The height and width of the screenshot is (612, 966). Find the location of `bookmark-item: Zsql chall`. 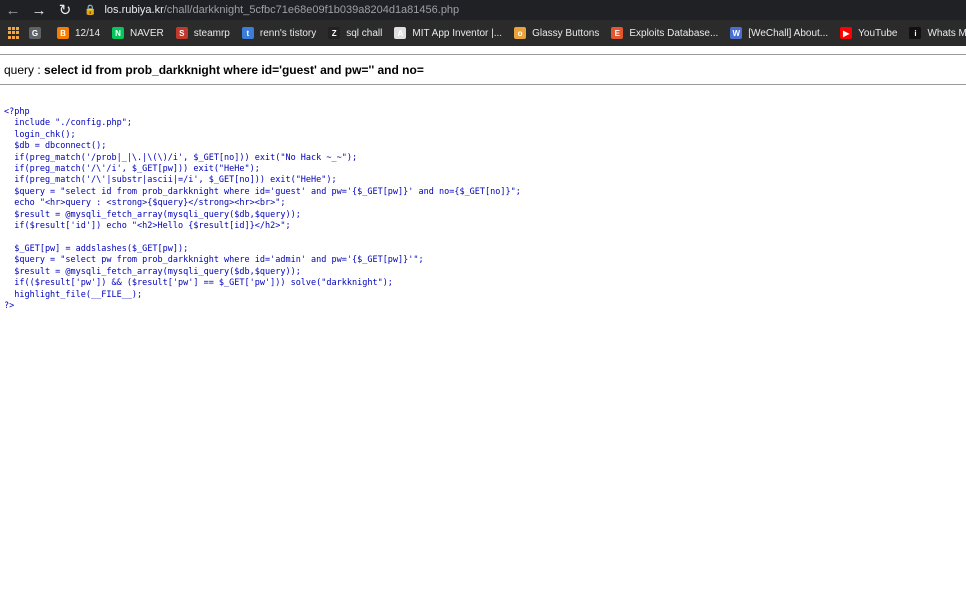

bookmark-item: Zsql chall is located at coordinates (355, 33).